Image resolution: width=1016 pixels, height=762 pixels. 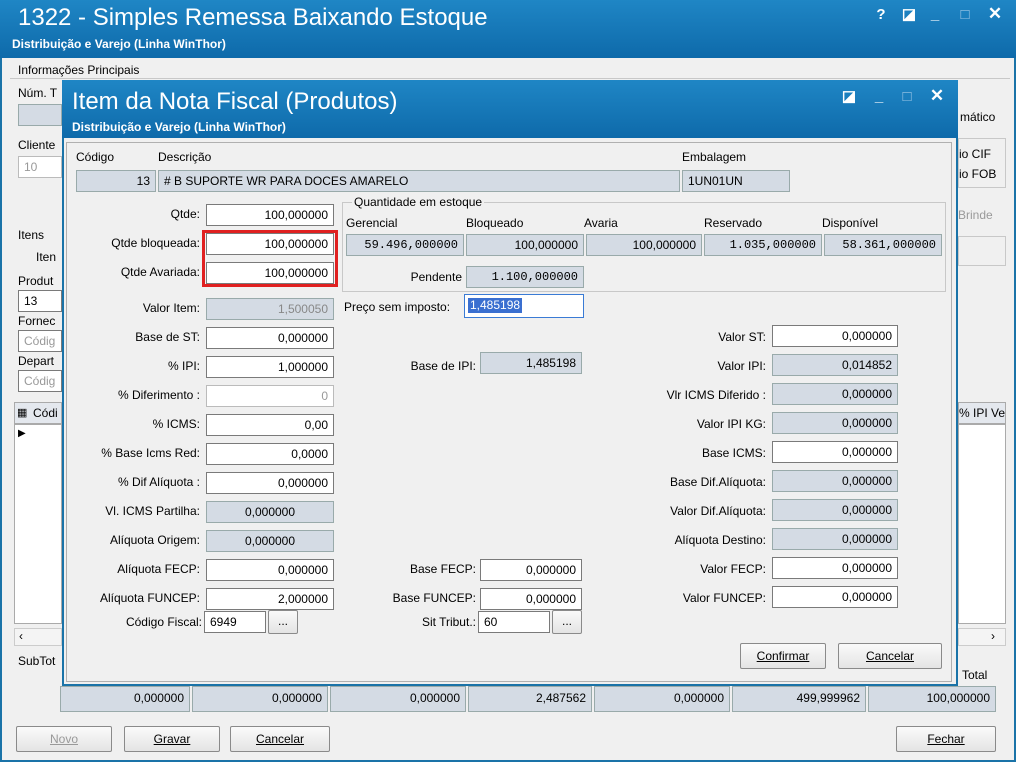 What do you see at coordinates (835, 597) in the screenshot?
I see `valor-funcep-input: 0,000000` at bounding box center [835, 597].